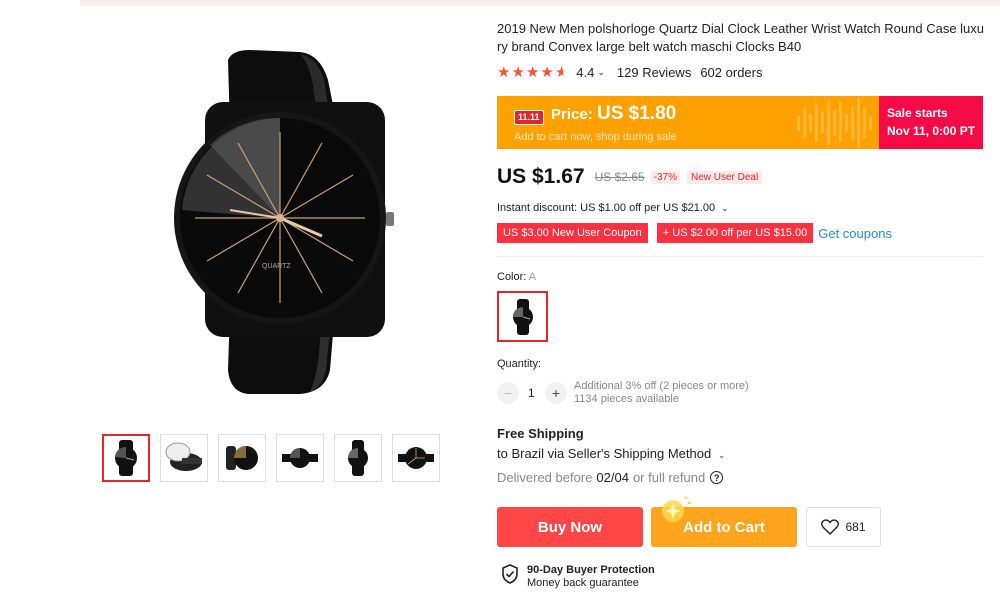 This screenshot has height=600, width=1000. What do you see at coordinates (740, 256) in the screenshot?
I see `divider` at bounding box center [740, 256].